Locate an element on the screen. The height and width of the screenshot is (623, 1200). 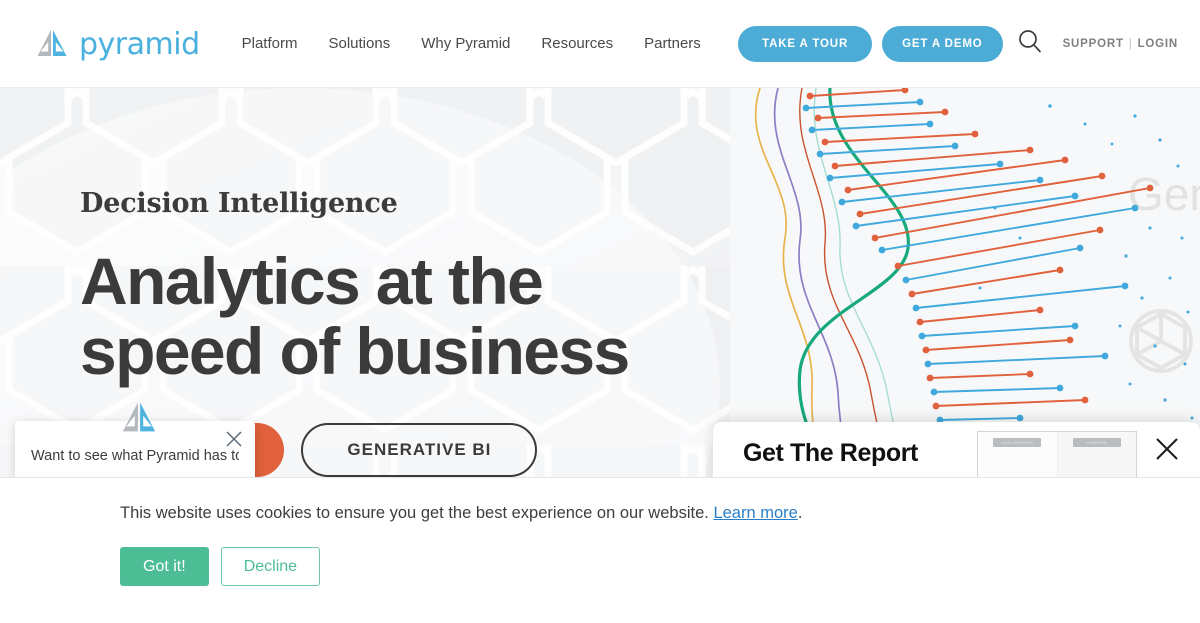
nav-item-why-pyramid: Why Pyramid is located at coordinates (465, 43).